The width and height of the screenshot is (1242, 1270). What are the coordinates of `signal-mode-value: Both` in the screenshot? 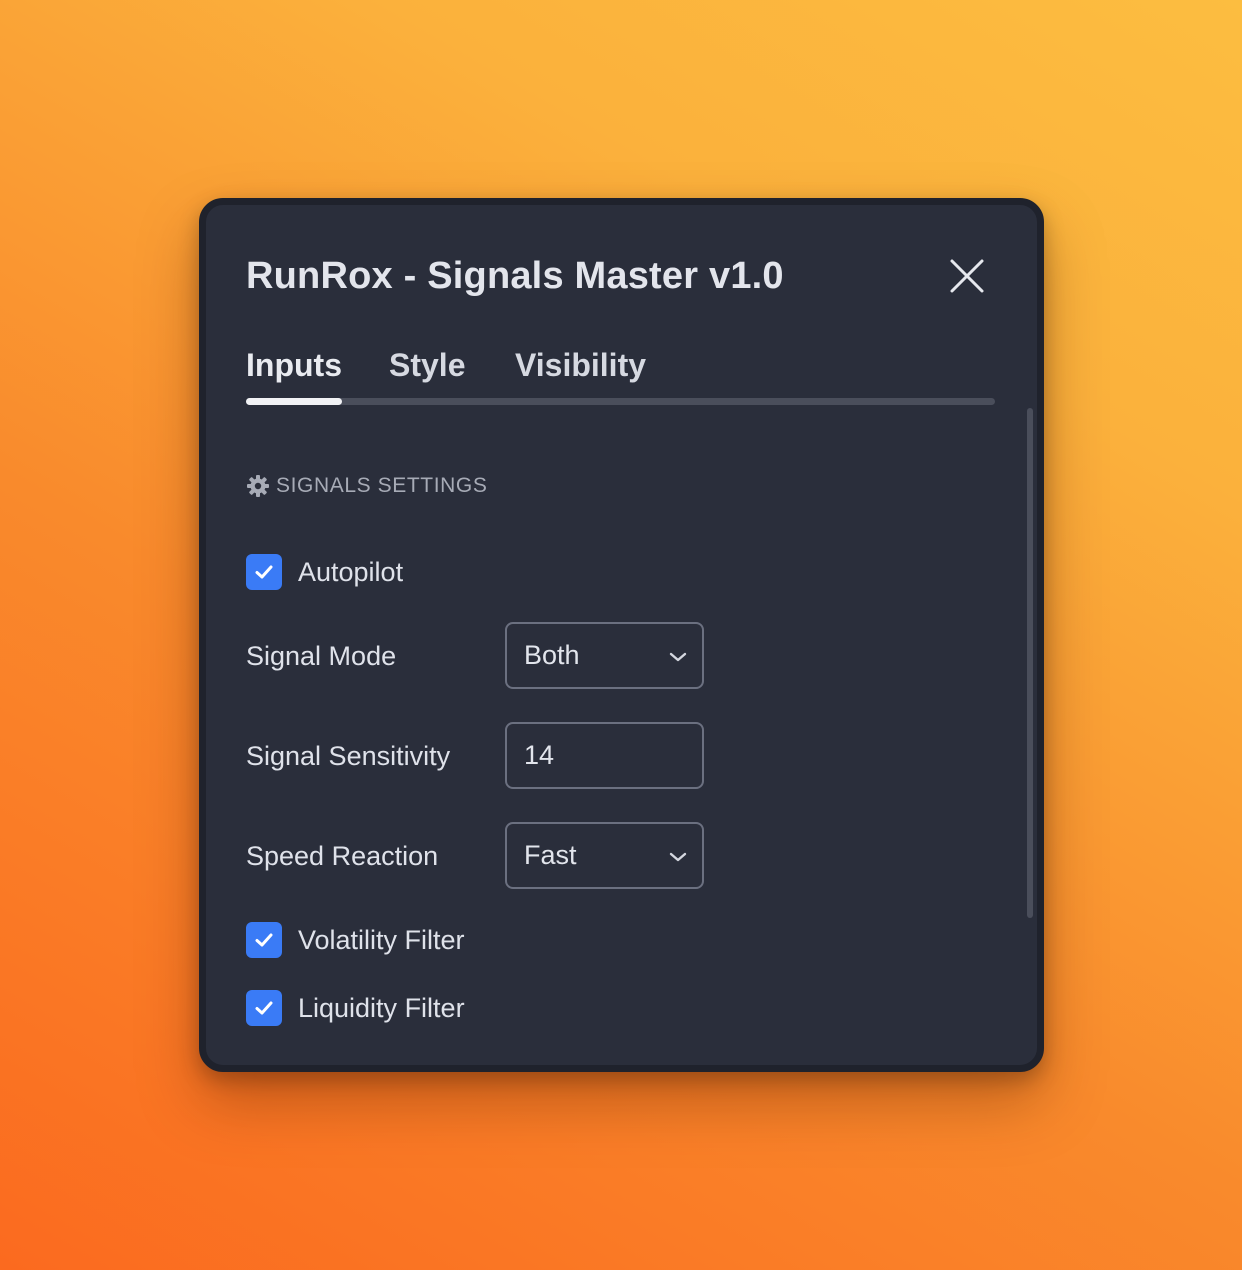 It's located at (552, 655).